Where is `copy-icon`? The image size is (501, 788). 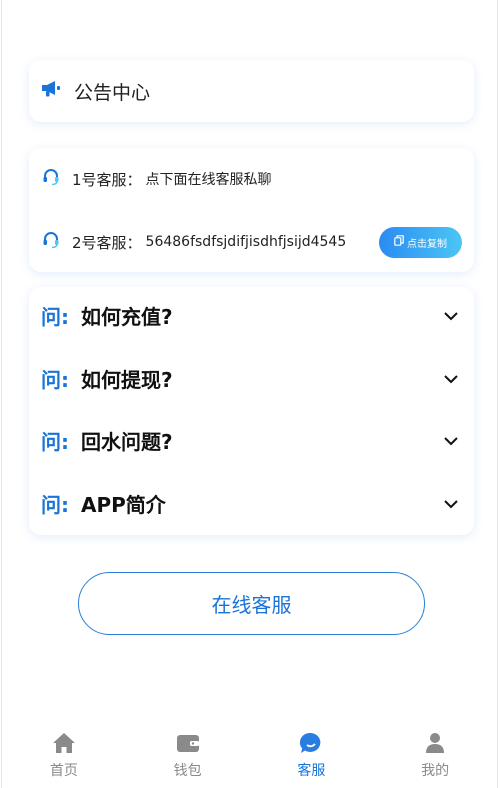 copy-icon is located at coordinates (400, 242).